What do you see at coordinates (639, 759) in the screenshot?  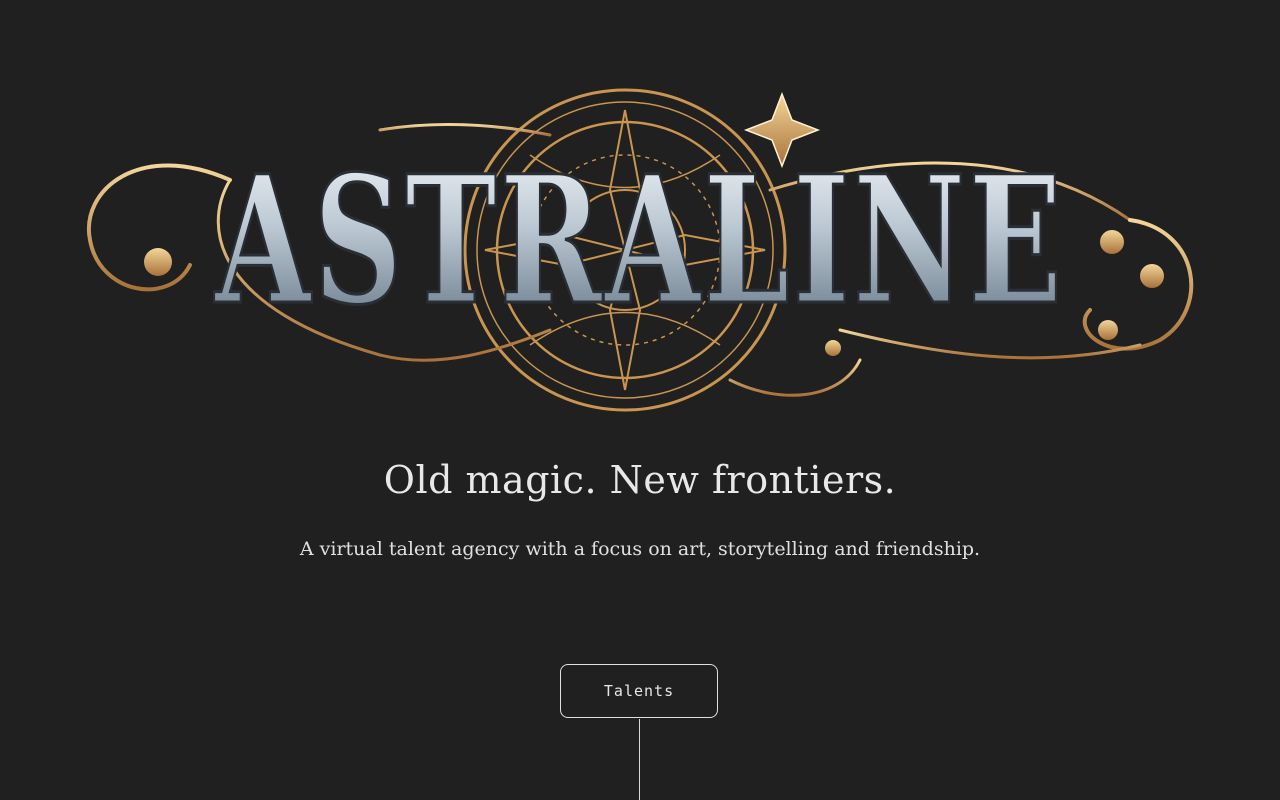 I see `connector-line` at bounding box center [639, 759].